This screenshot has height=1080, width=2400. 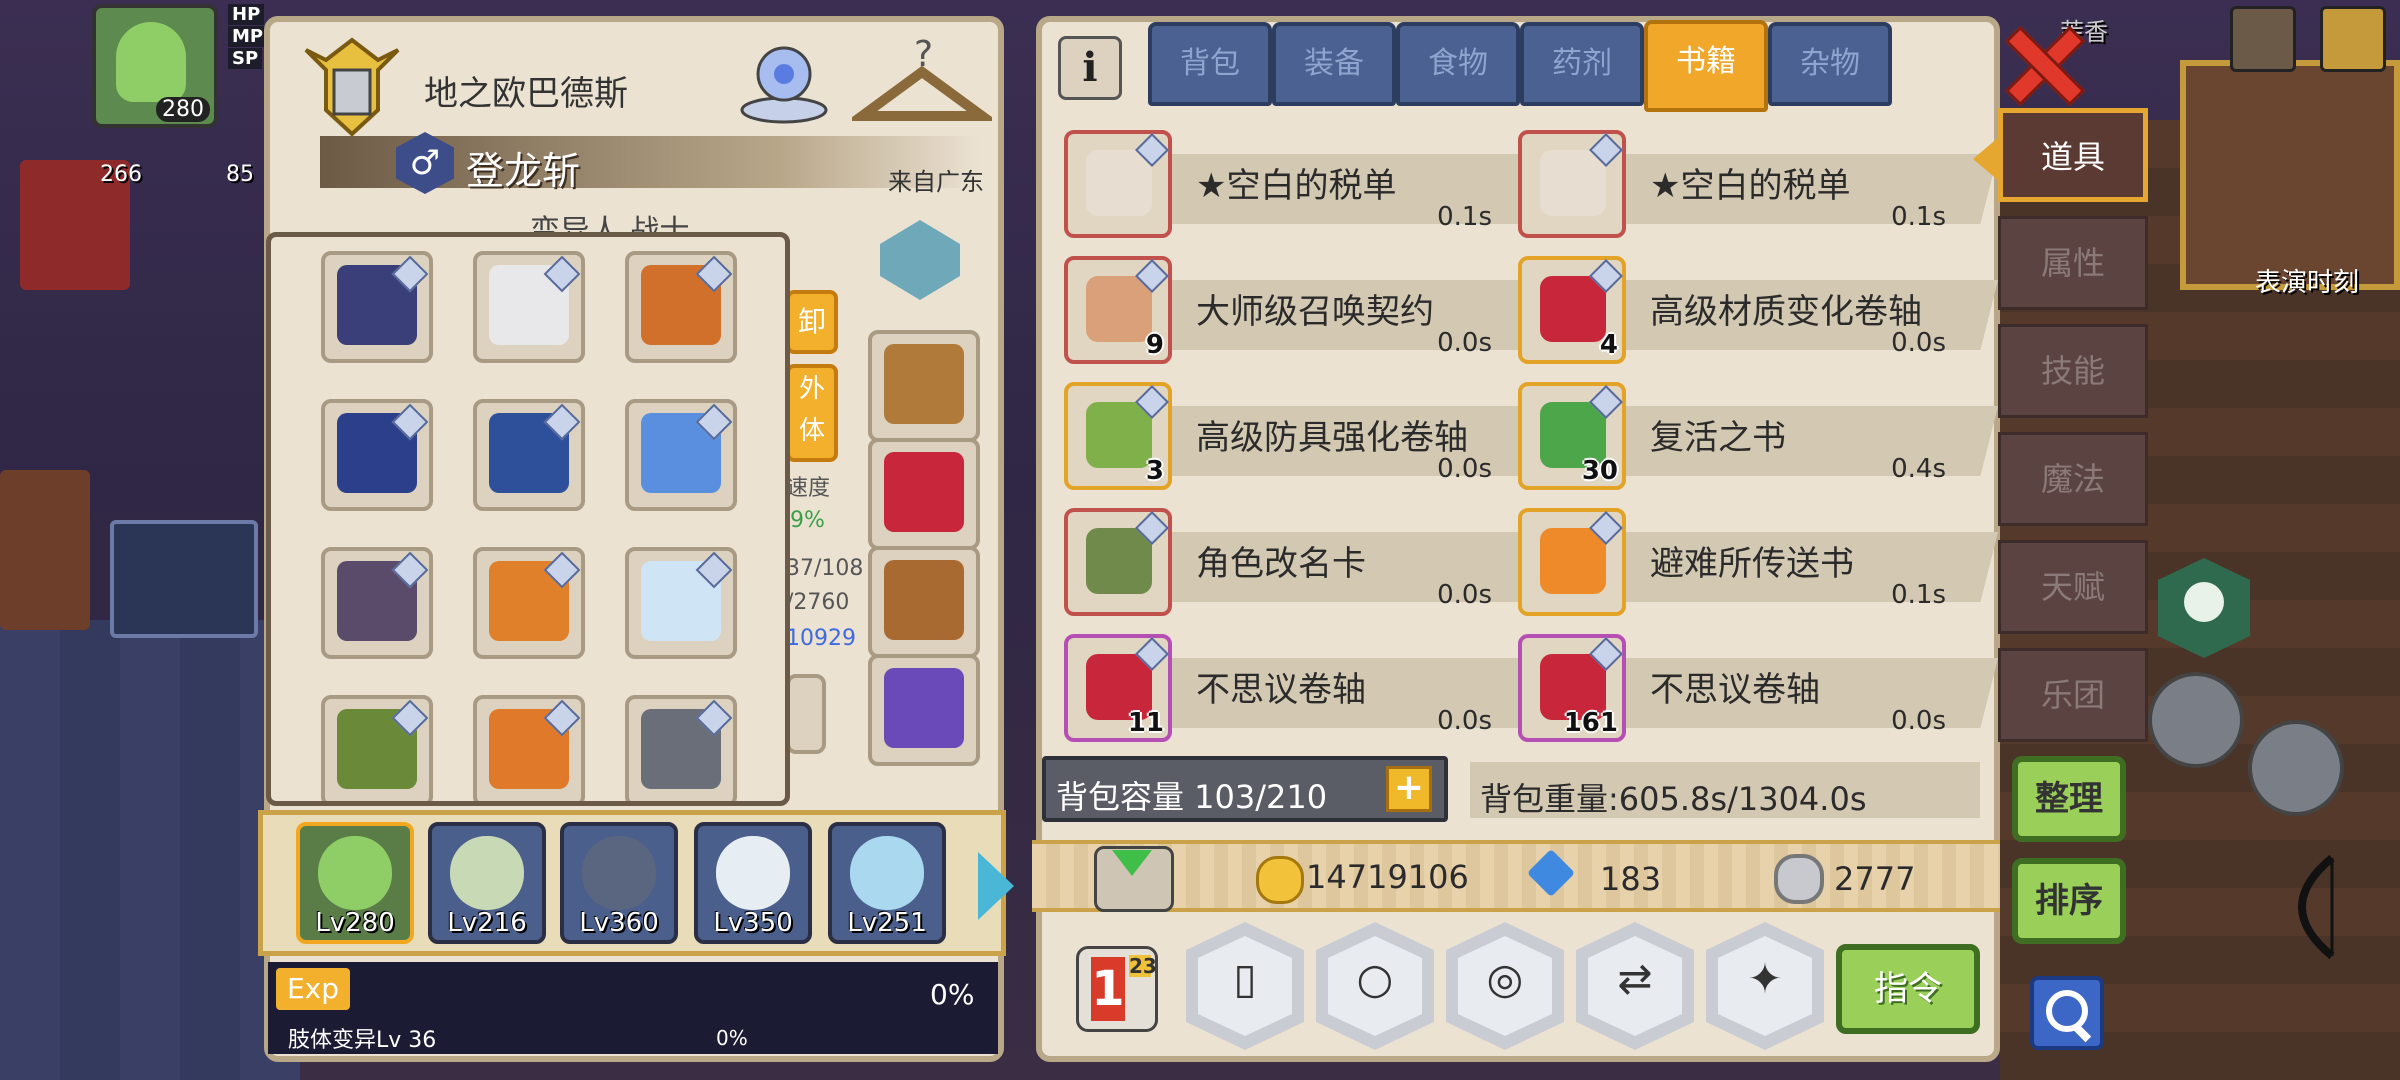 I want to click on inventory-item: 3 高级防具强化卷轴 0.0s, so click(x=1304, y=436).